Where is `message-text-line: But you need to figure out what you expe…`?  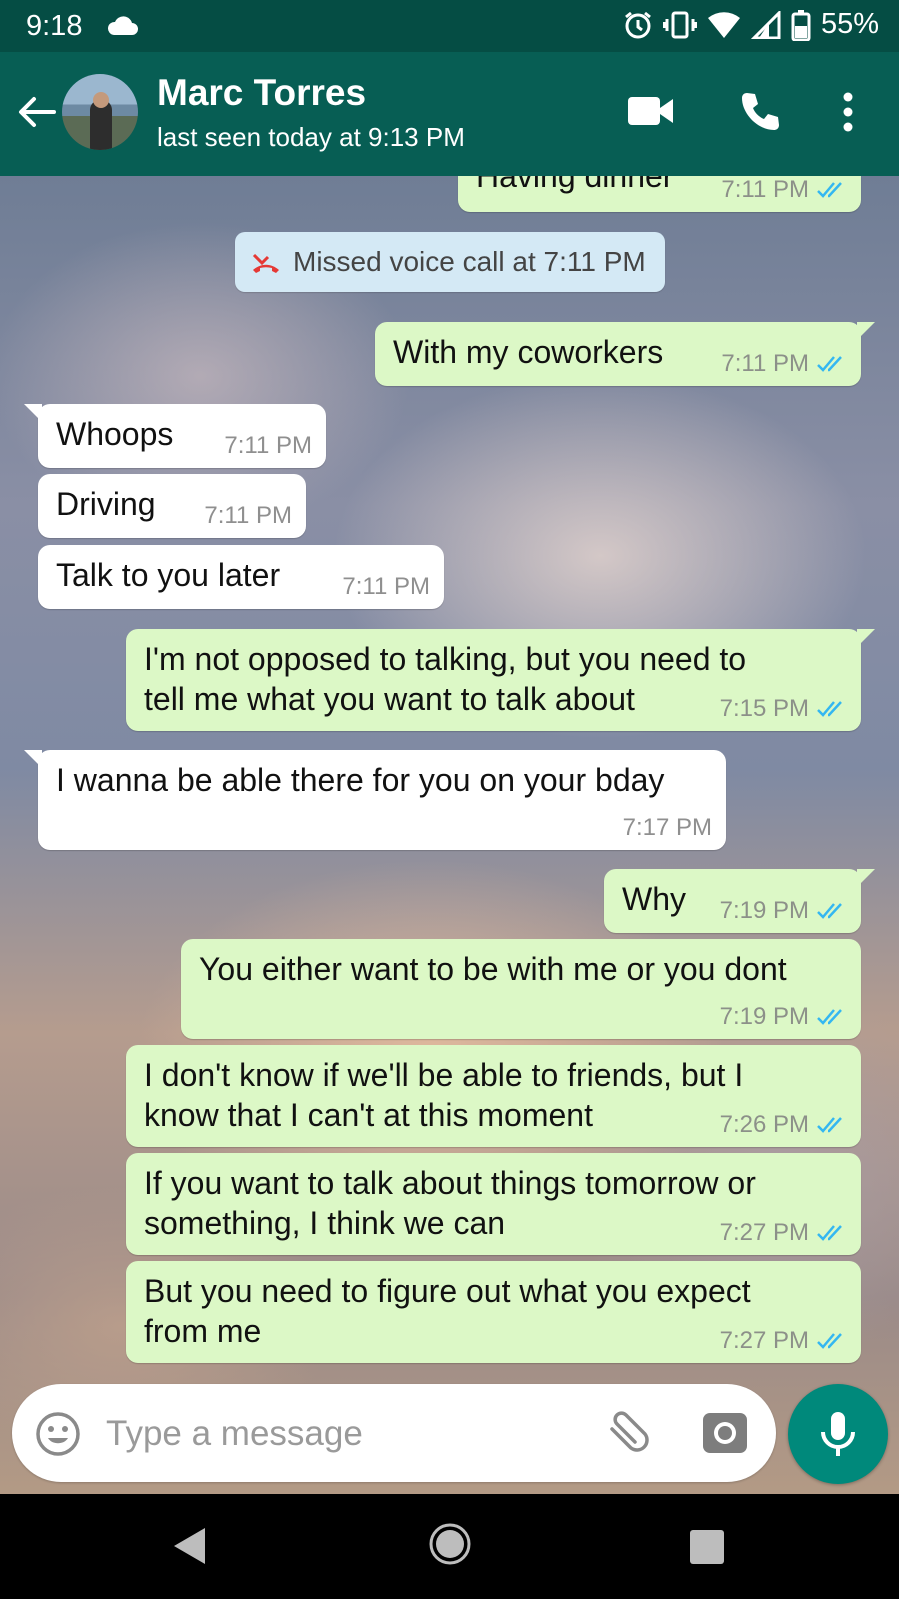 message-text-line: But you need to figure out what you expe… is located at coordinates (447, 1291).